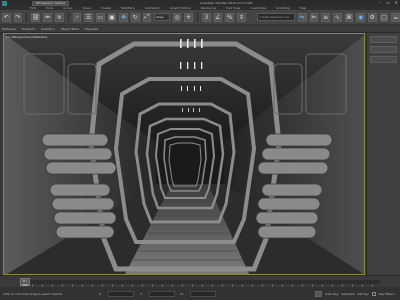 The image size is (400, 300). What do you see at coordinates (229, 17) in the screenshot?
I see `percent-snap-icon: %` at bounding box center [229, 17].